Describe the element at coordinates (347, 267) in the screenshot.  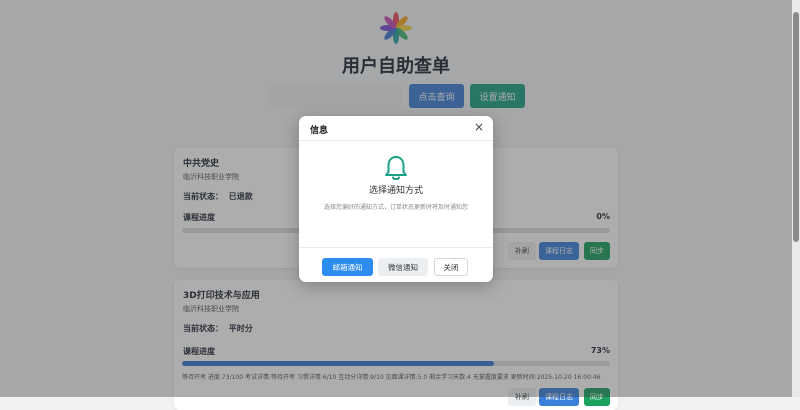
I see `email-notify-button: 邮箱通知` at that location.